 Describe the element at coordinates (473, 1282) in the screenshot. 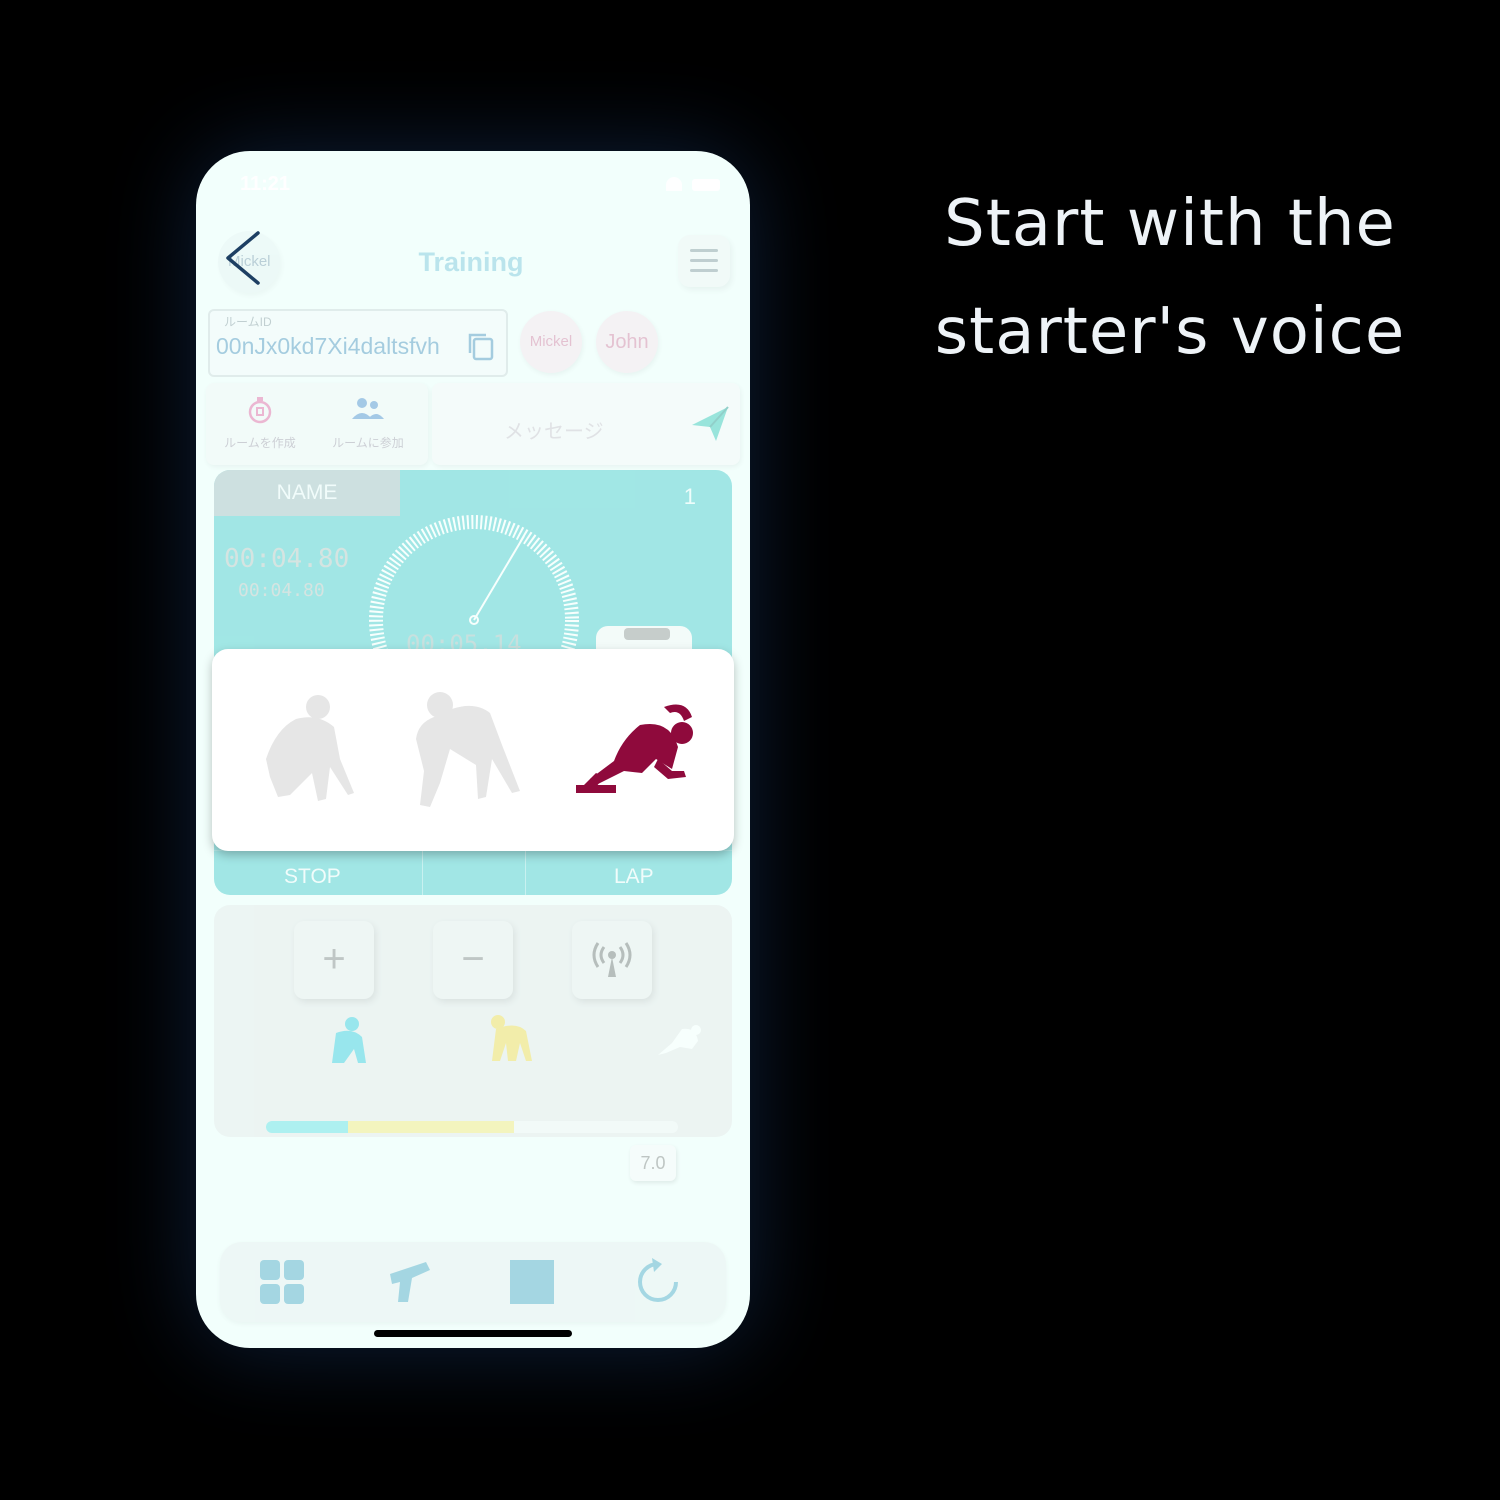

I see `bottom-tab-bar` at that location.